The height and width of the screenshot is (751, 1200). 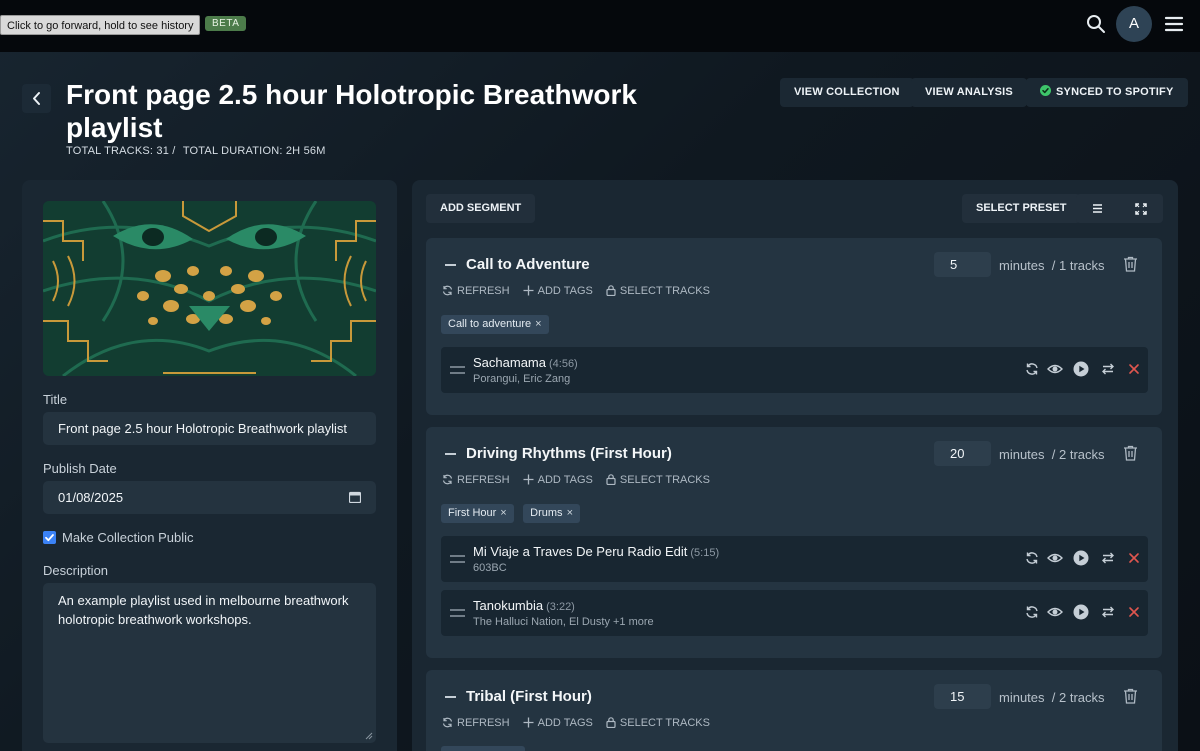 I want to click on checkmark-icon, so click(x=49, y=538).